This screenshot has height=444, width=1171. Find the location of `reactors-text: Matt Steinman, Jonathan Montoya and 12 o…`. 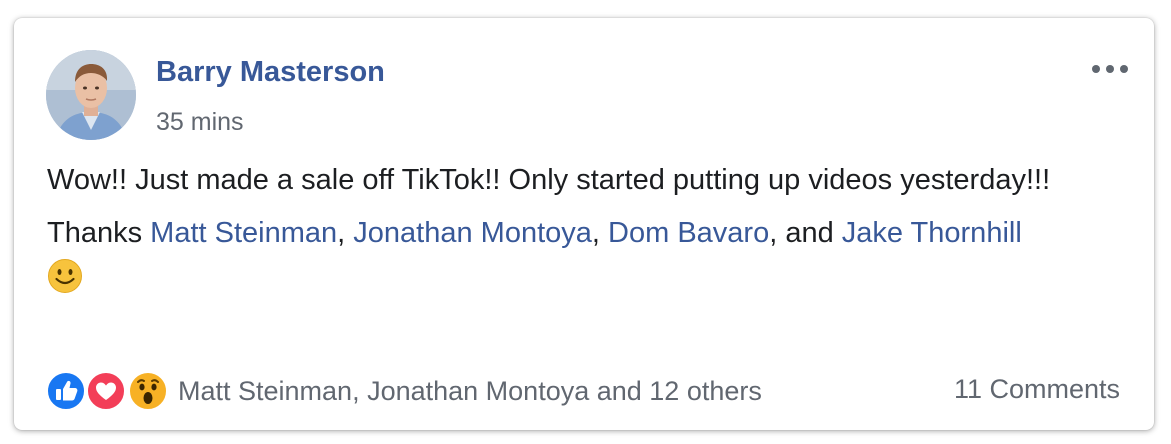

reactors-text: Matt Steinman, Jonathan Montoya and 12 o… is located at coordinates (470, 391).